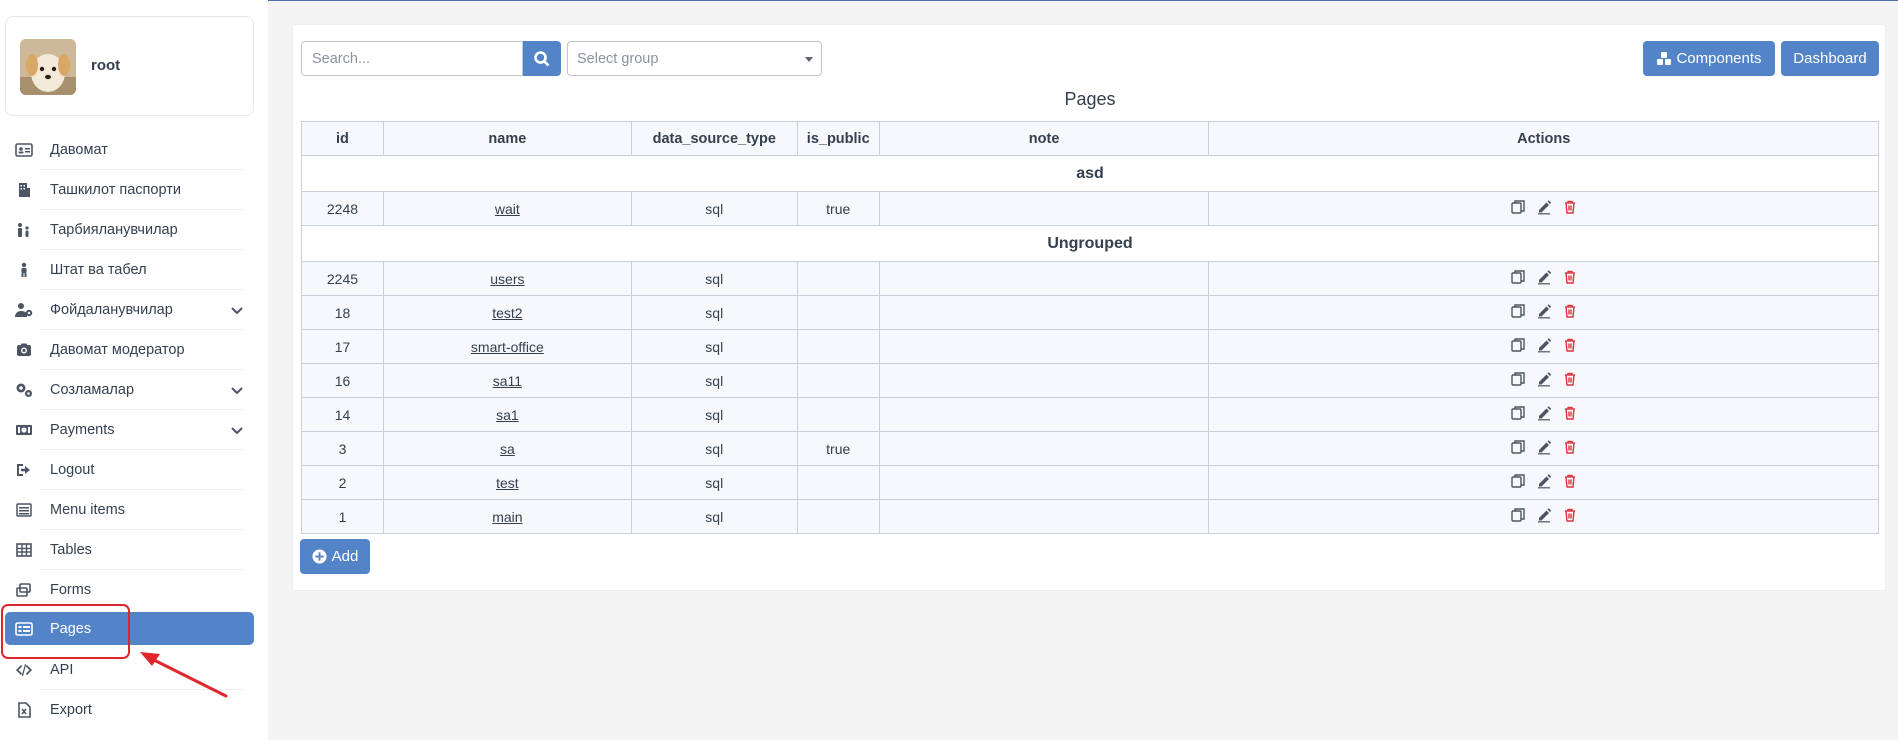  Describe the element at coordinates (507, 517) in the screenshot. I see `page-name-link: main` at that location.